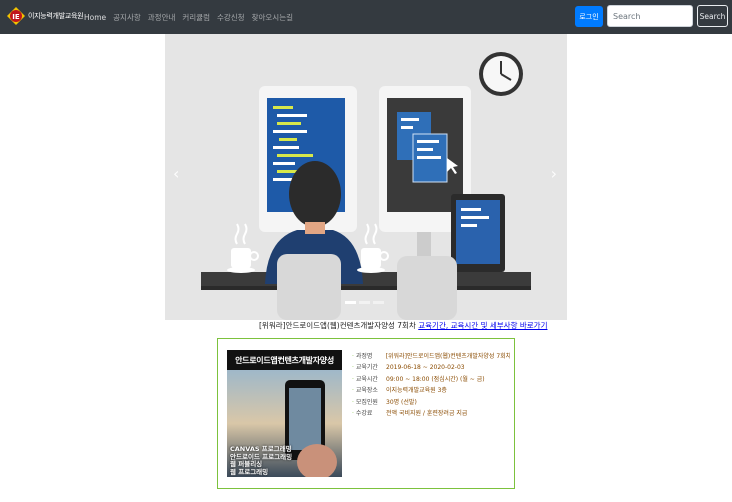  Describe the element at coordinates (478, 233) in the screenshot. I see `tablet-device` at that location.